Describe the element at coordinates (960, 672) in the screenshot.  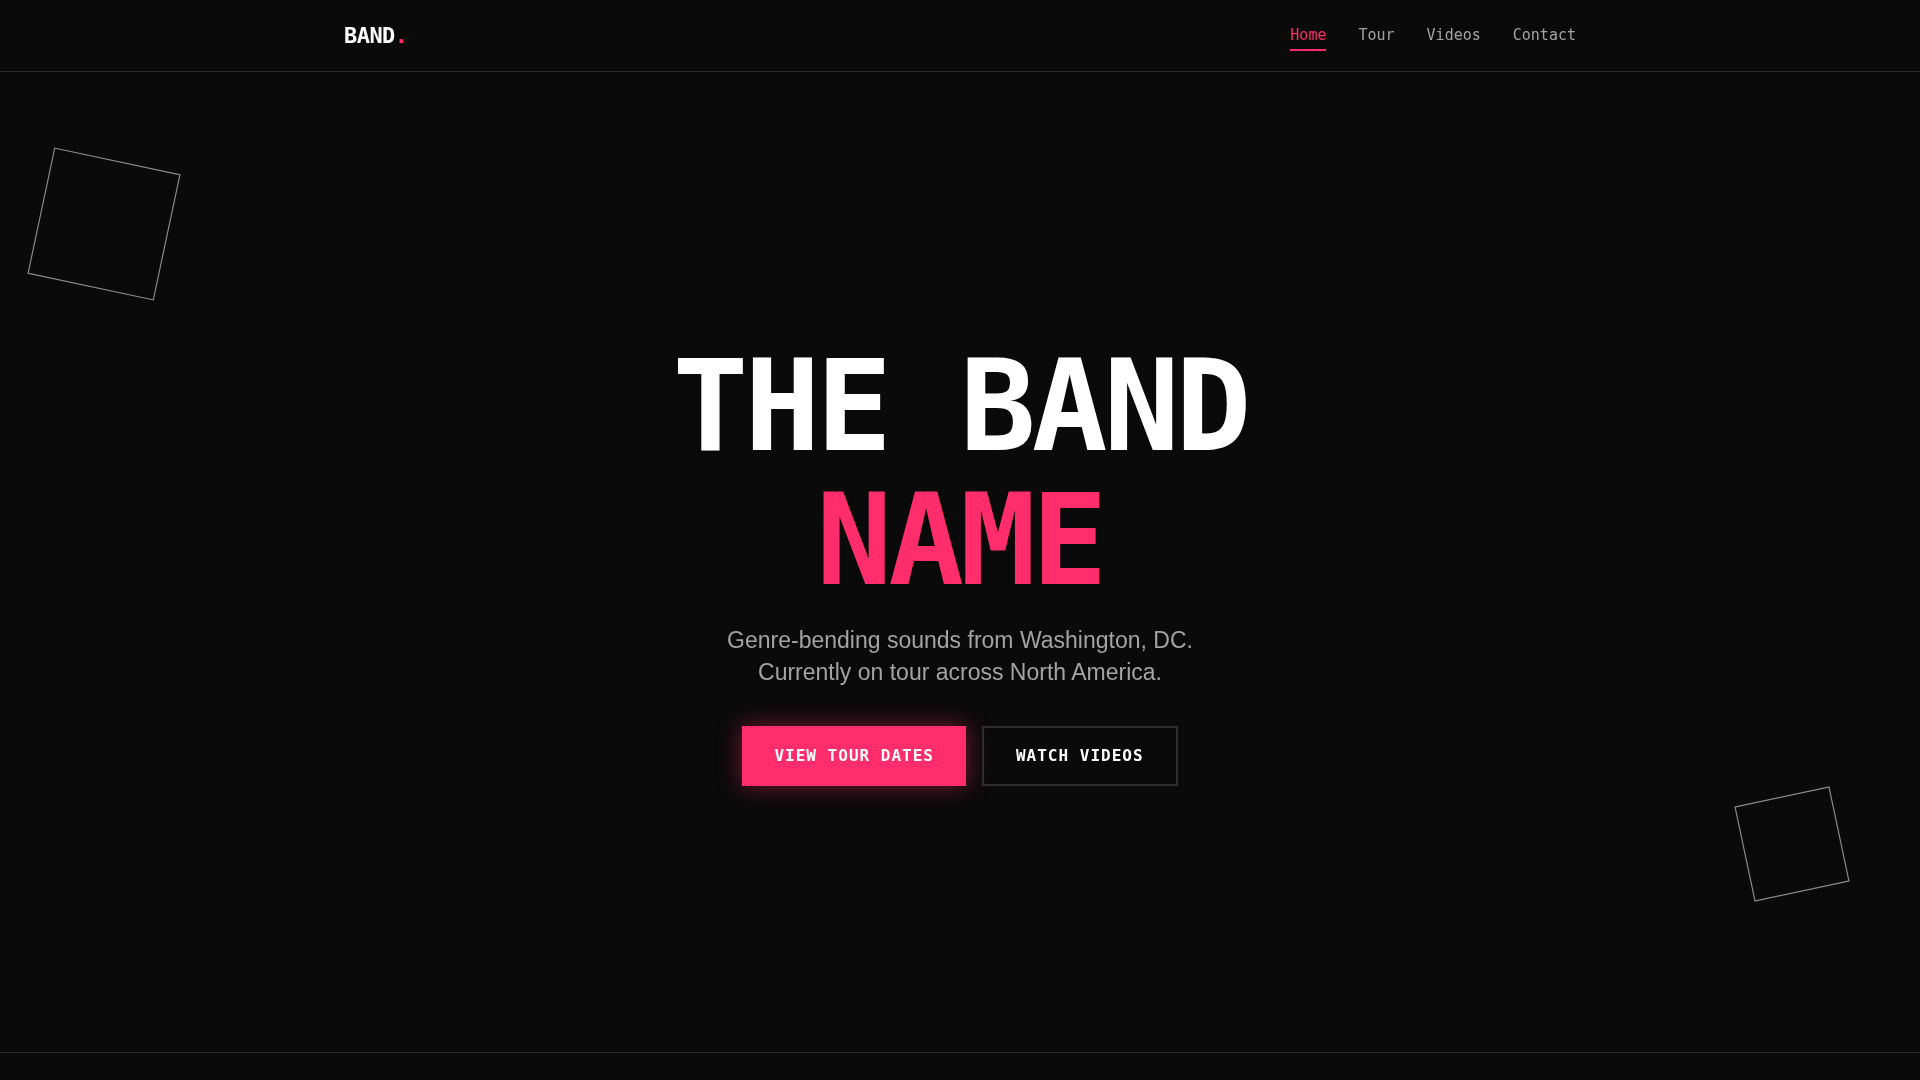
I see `hero-subtitle: Currently on tour across North America.` at that location.